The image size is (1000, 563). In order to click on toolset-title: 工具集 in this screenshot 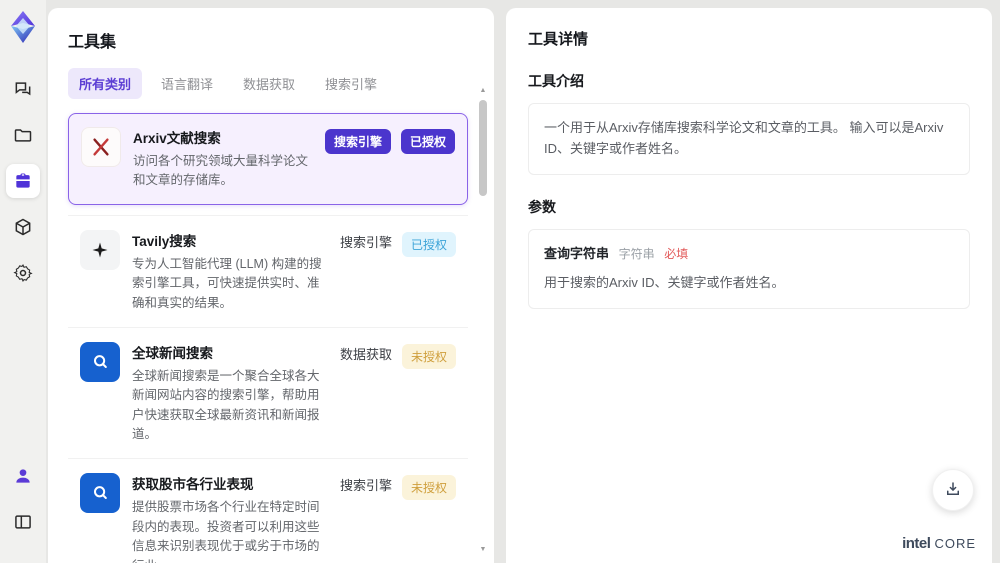, I will do `click(92, 42)`.